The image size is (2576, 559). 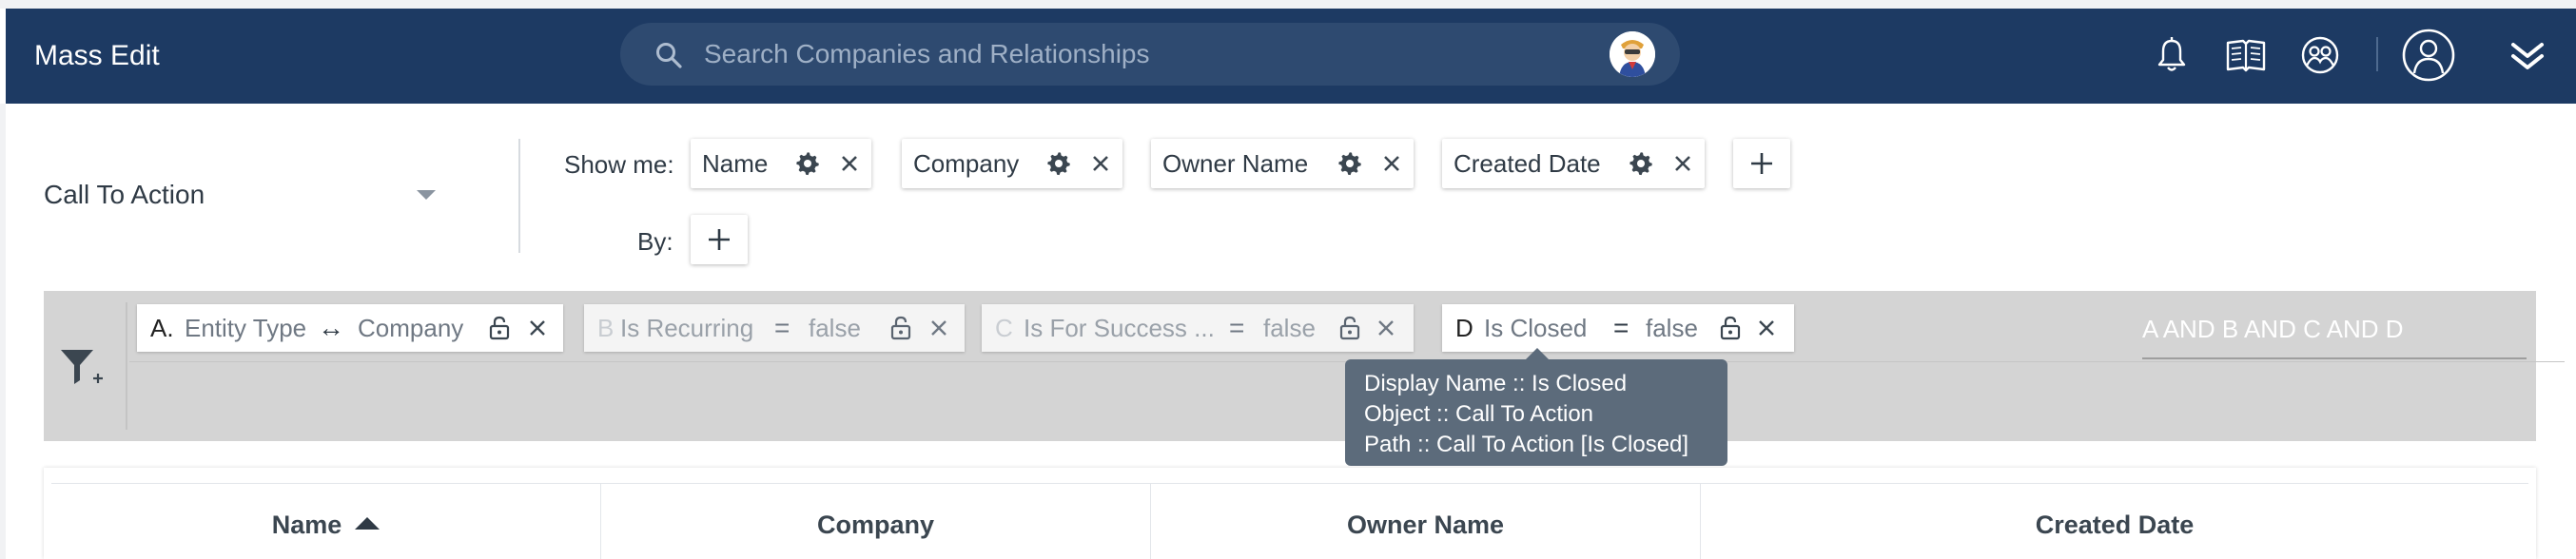 What do you see at coordinates (967, 163) in the screenshot?
I see `field-label: Company` at bounding box center [967, 163].